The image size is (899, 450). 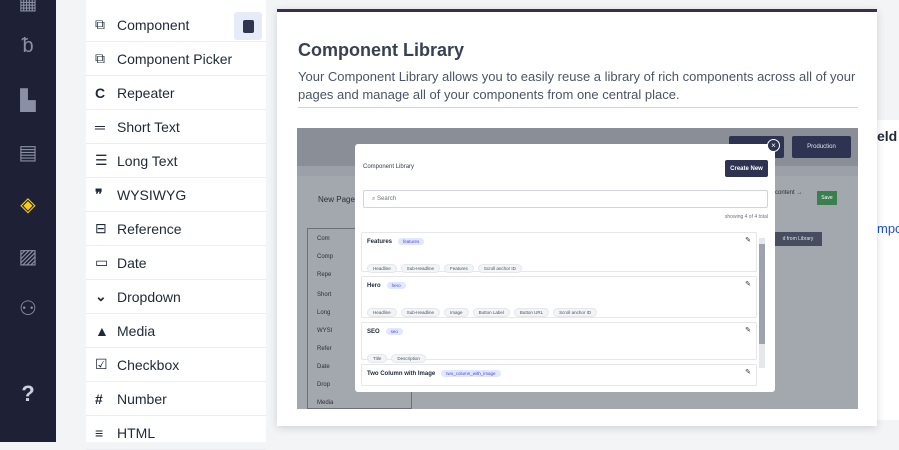 I want to click on chip: Image, so click(x=456, y=312).